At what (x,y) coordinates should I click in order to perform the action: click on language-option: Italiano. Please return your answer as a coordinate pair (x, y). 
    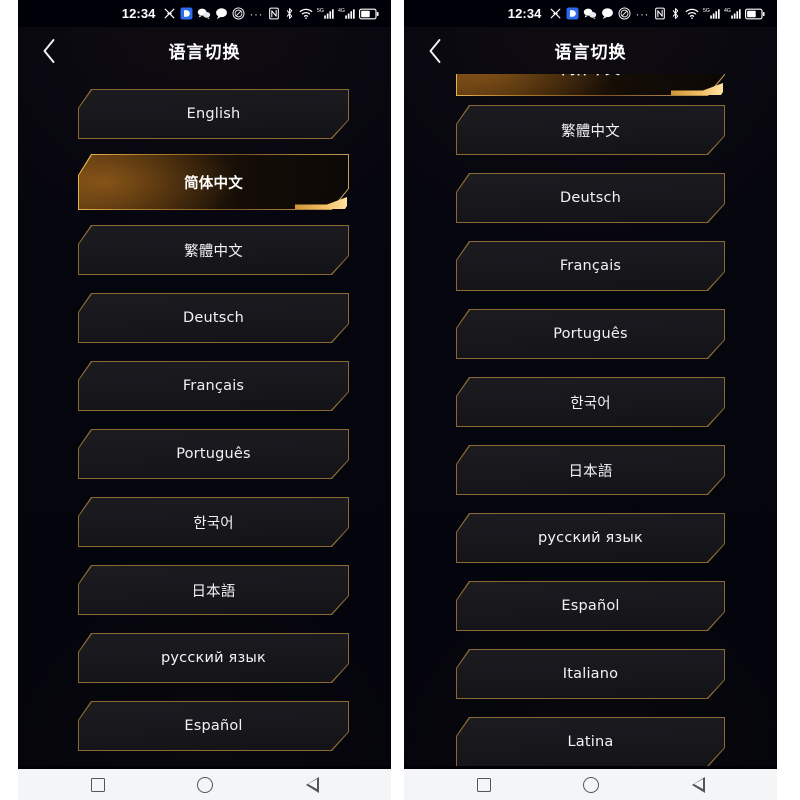
    Looking at the image, I should click on (590, 674).